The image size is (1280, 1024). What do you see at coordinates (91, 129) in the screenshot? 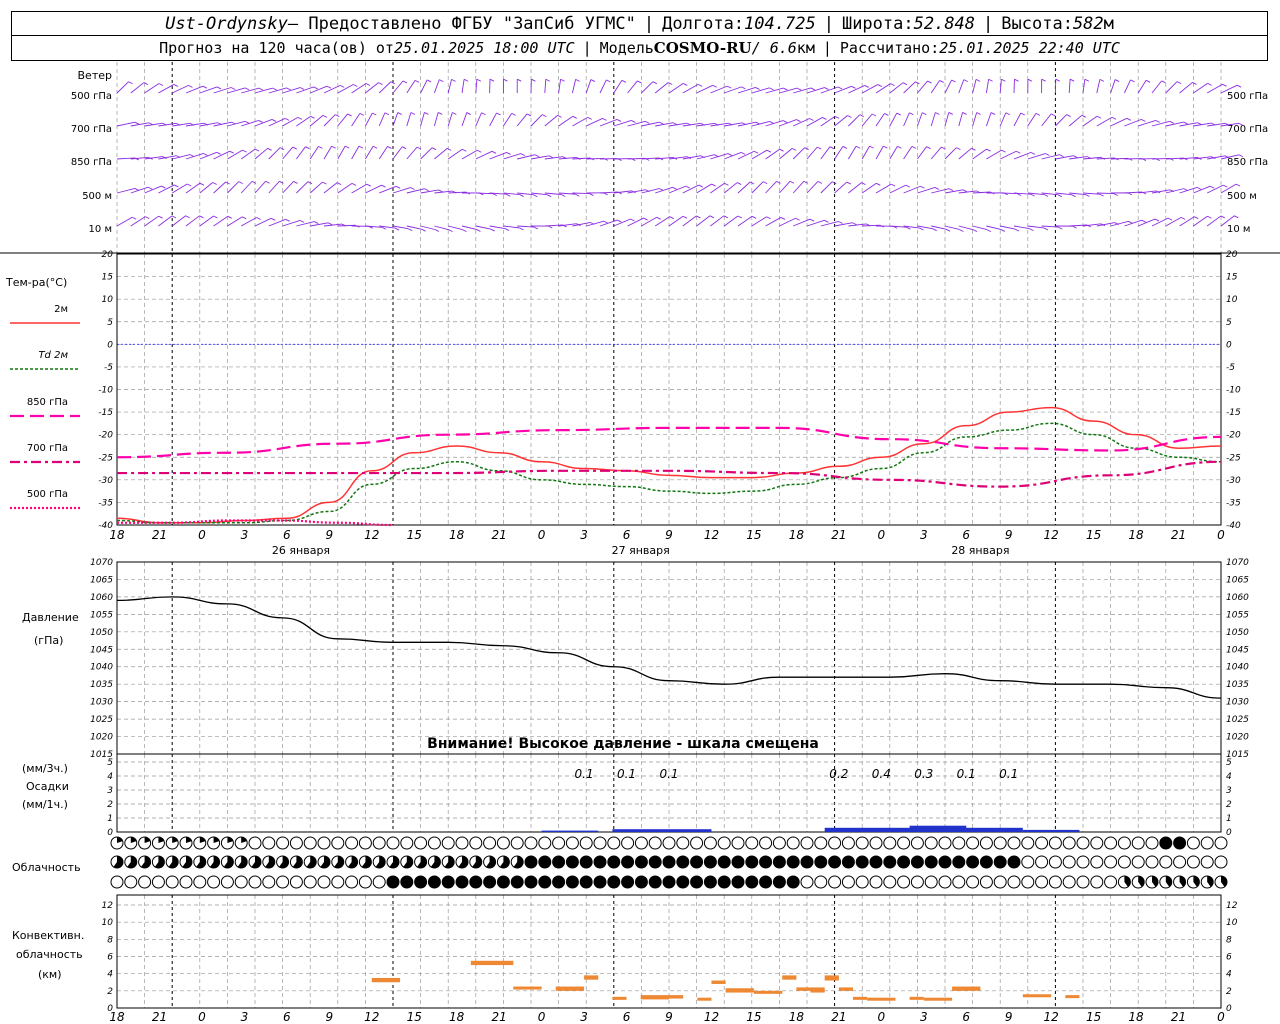
I see `wind-level-label: 700 гПа` at bounding box center [91, 129].